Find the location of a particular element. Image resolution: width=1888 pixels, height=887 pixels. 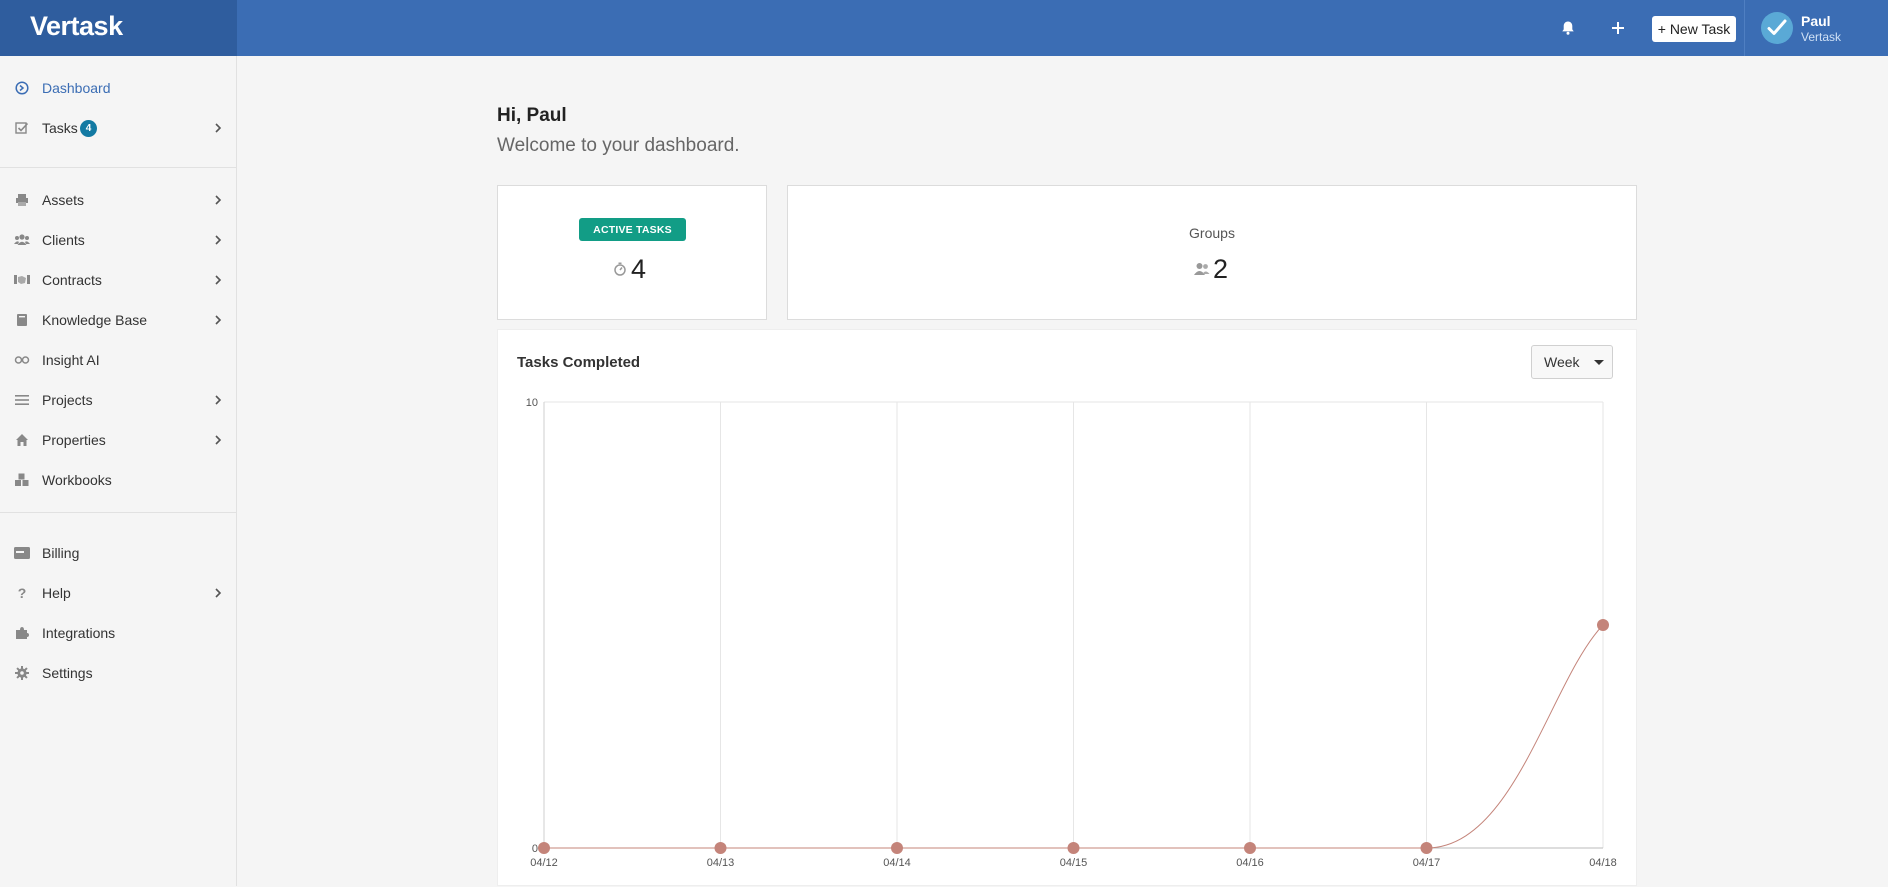

sidebar-item-knowledge-base: Knowledge Base is located at coordinates (118, 320).